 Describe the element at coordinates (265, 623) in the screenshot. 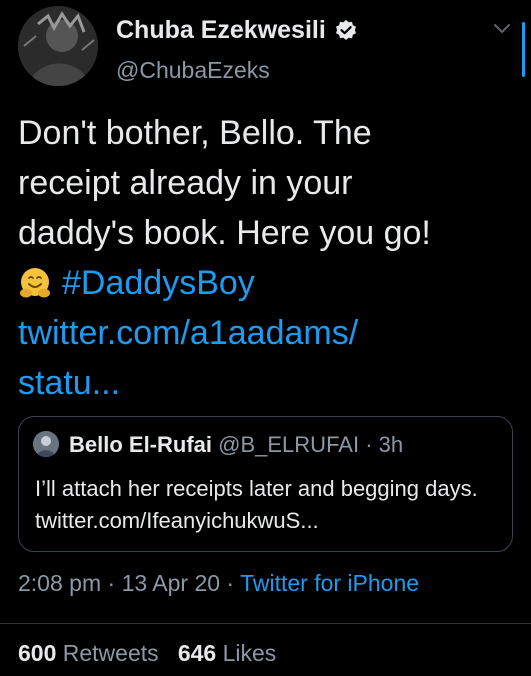

I see `divider` at that location.